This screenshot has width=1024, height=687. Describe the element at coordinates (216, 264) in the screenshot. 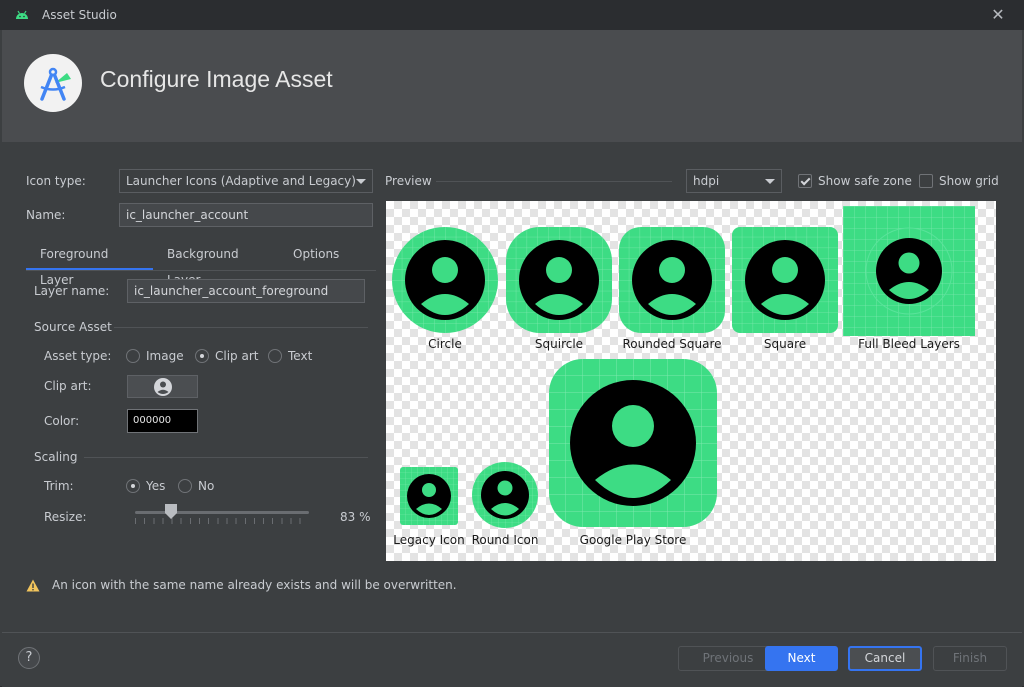

I see `tab-background-layer: Background Layer` at that location.